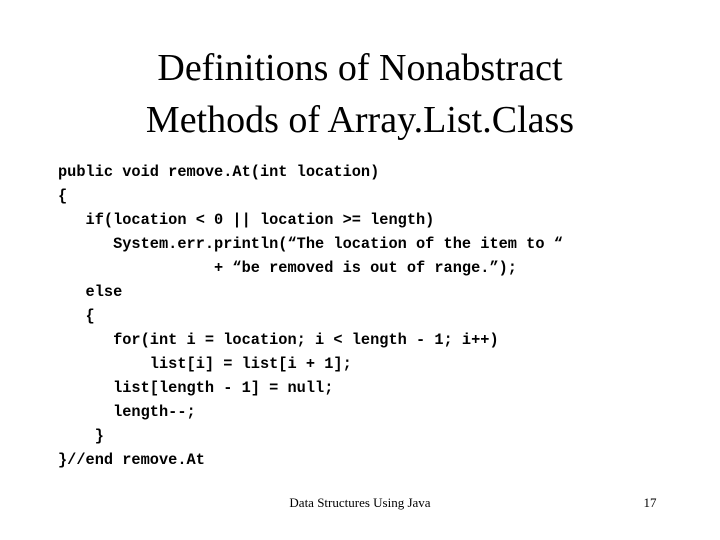  I want to click on code-line: length--;, so click(127, 412).